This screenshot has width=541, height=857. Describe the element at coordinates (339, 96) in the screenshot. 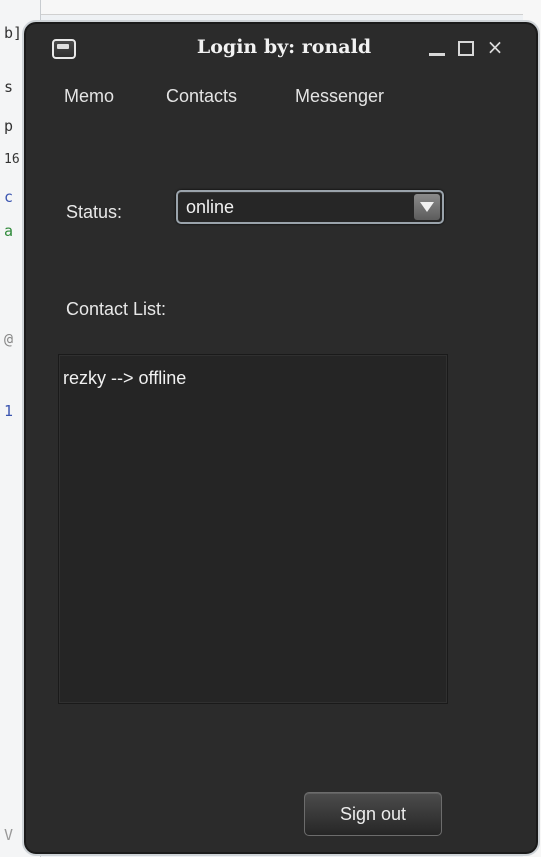

I see `menu-item-messenger: Messenger` at that location.